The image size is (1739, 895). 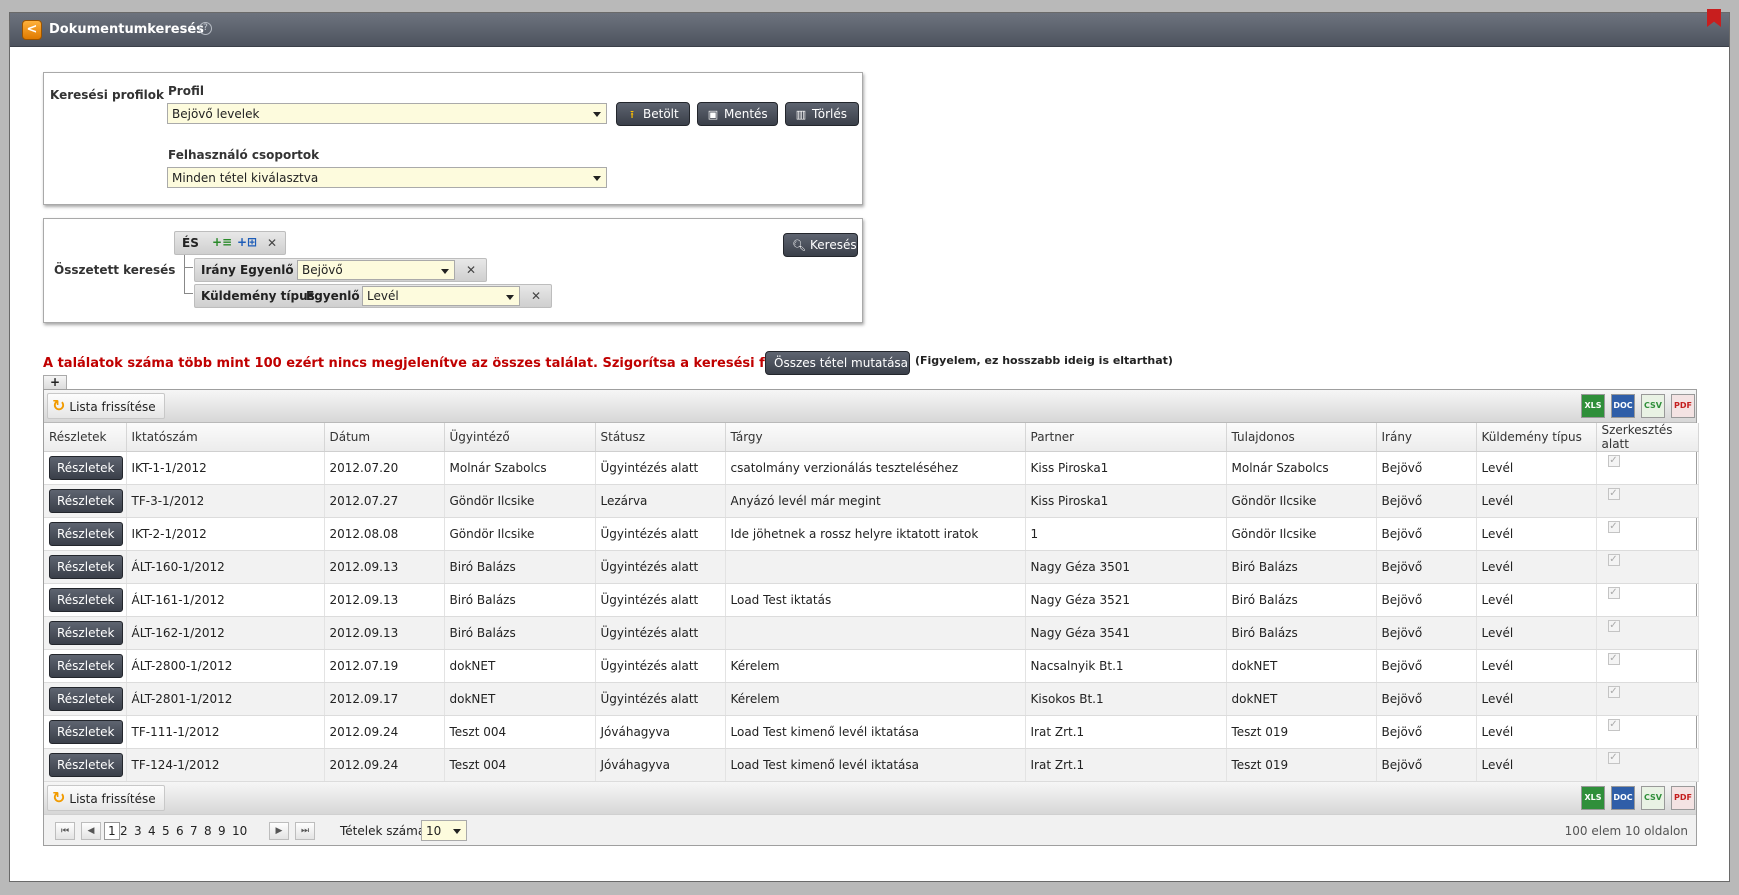 I want to click on partner-cell: Kiss Piroska1, so click(x=1126, y=501).